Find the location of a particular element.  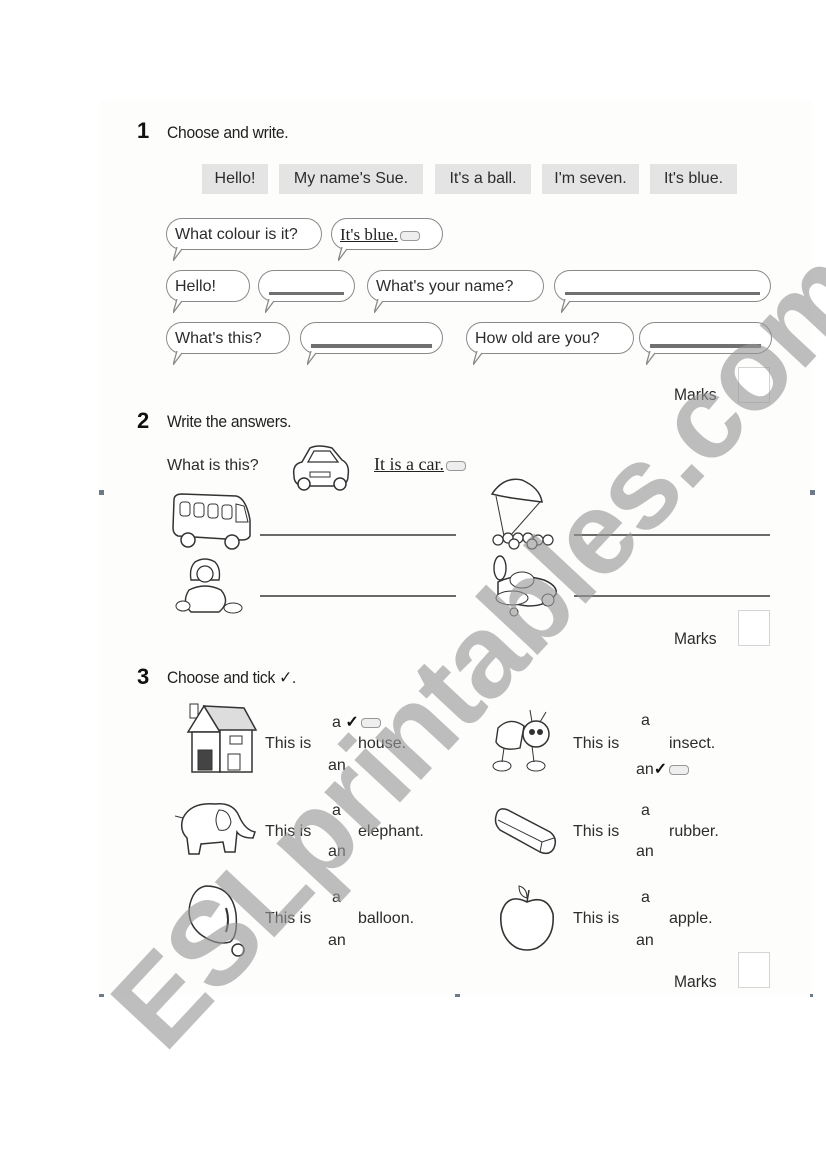

parachute-picture is located at coordinates (524, 512).